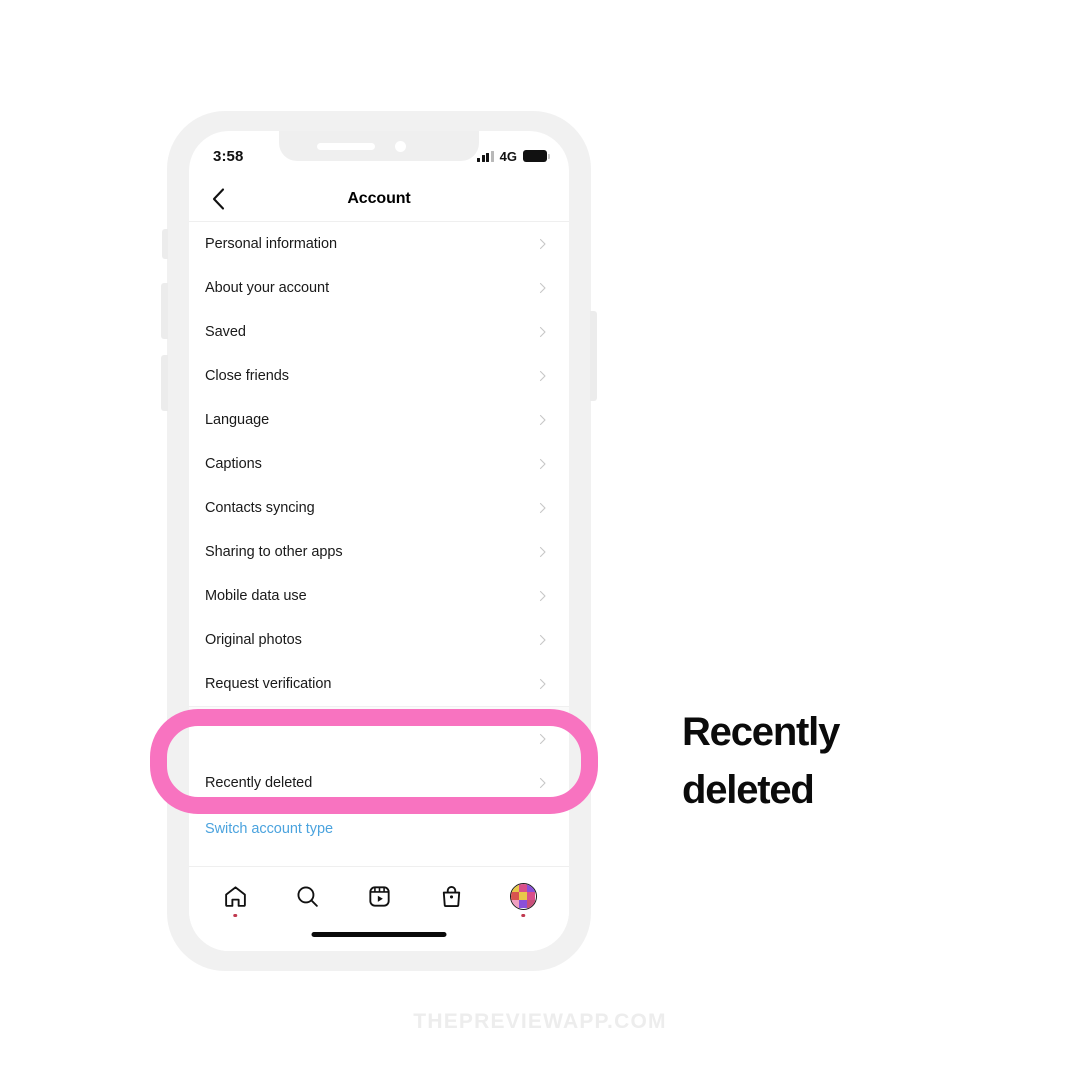  I want to click on chevron-left-icon, so click(218, 199).